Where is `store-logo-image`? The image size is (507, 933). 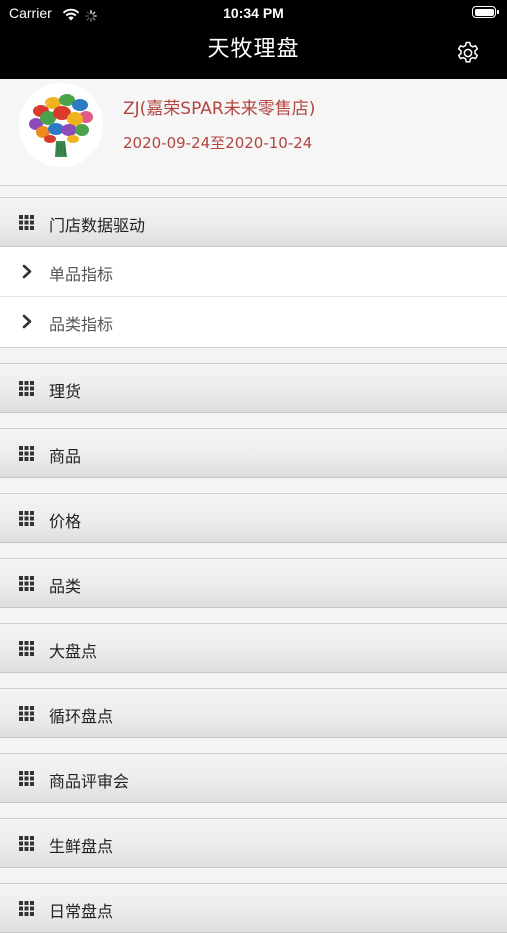 store-logo-image is located at coordinates (61, 125).